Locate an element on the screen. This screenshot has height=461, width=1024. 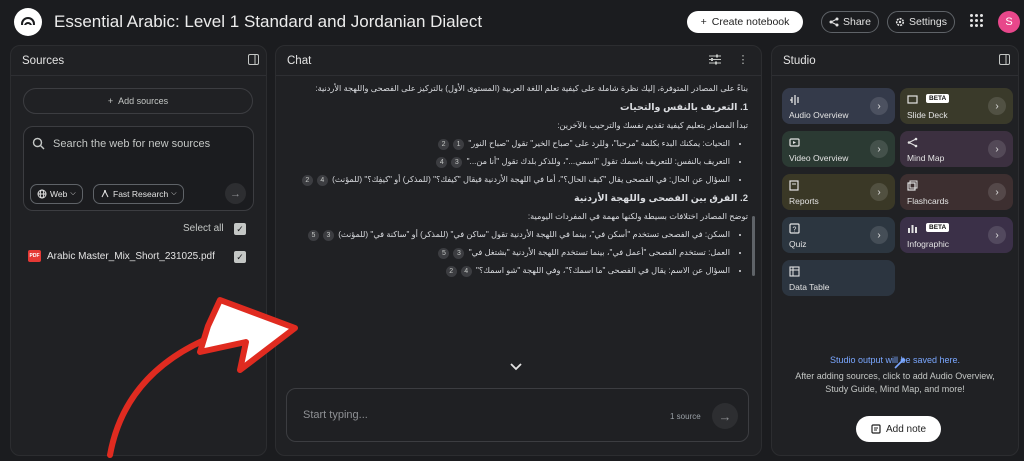
studio-tile-mind-map: Mind Map › is located at coordinates (956, 149).